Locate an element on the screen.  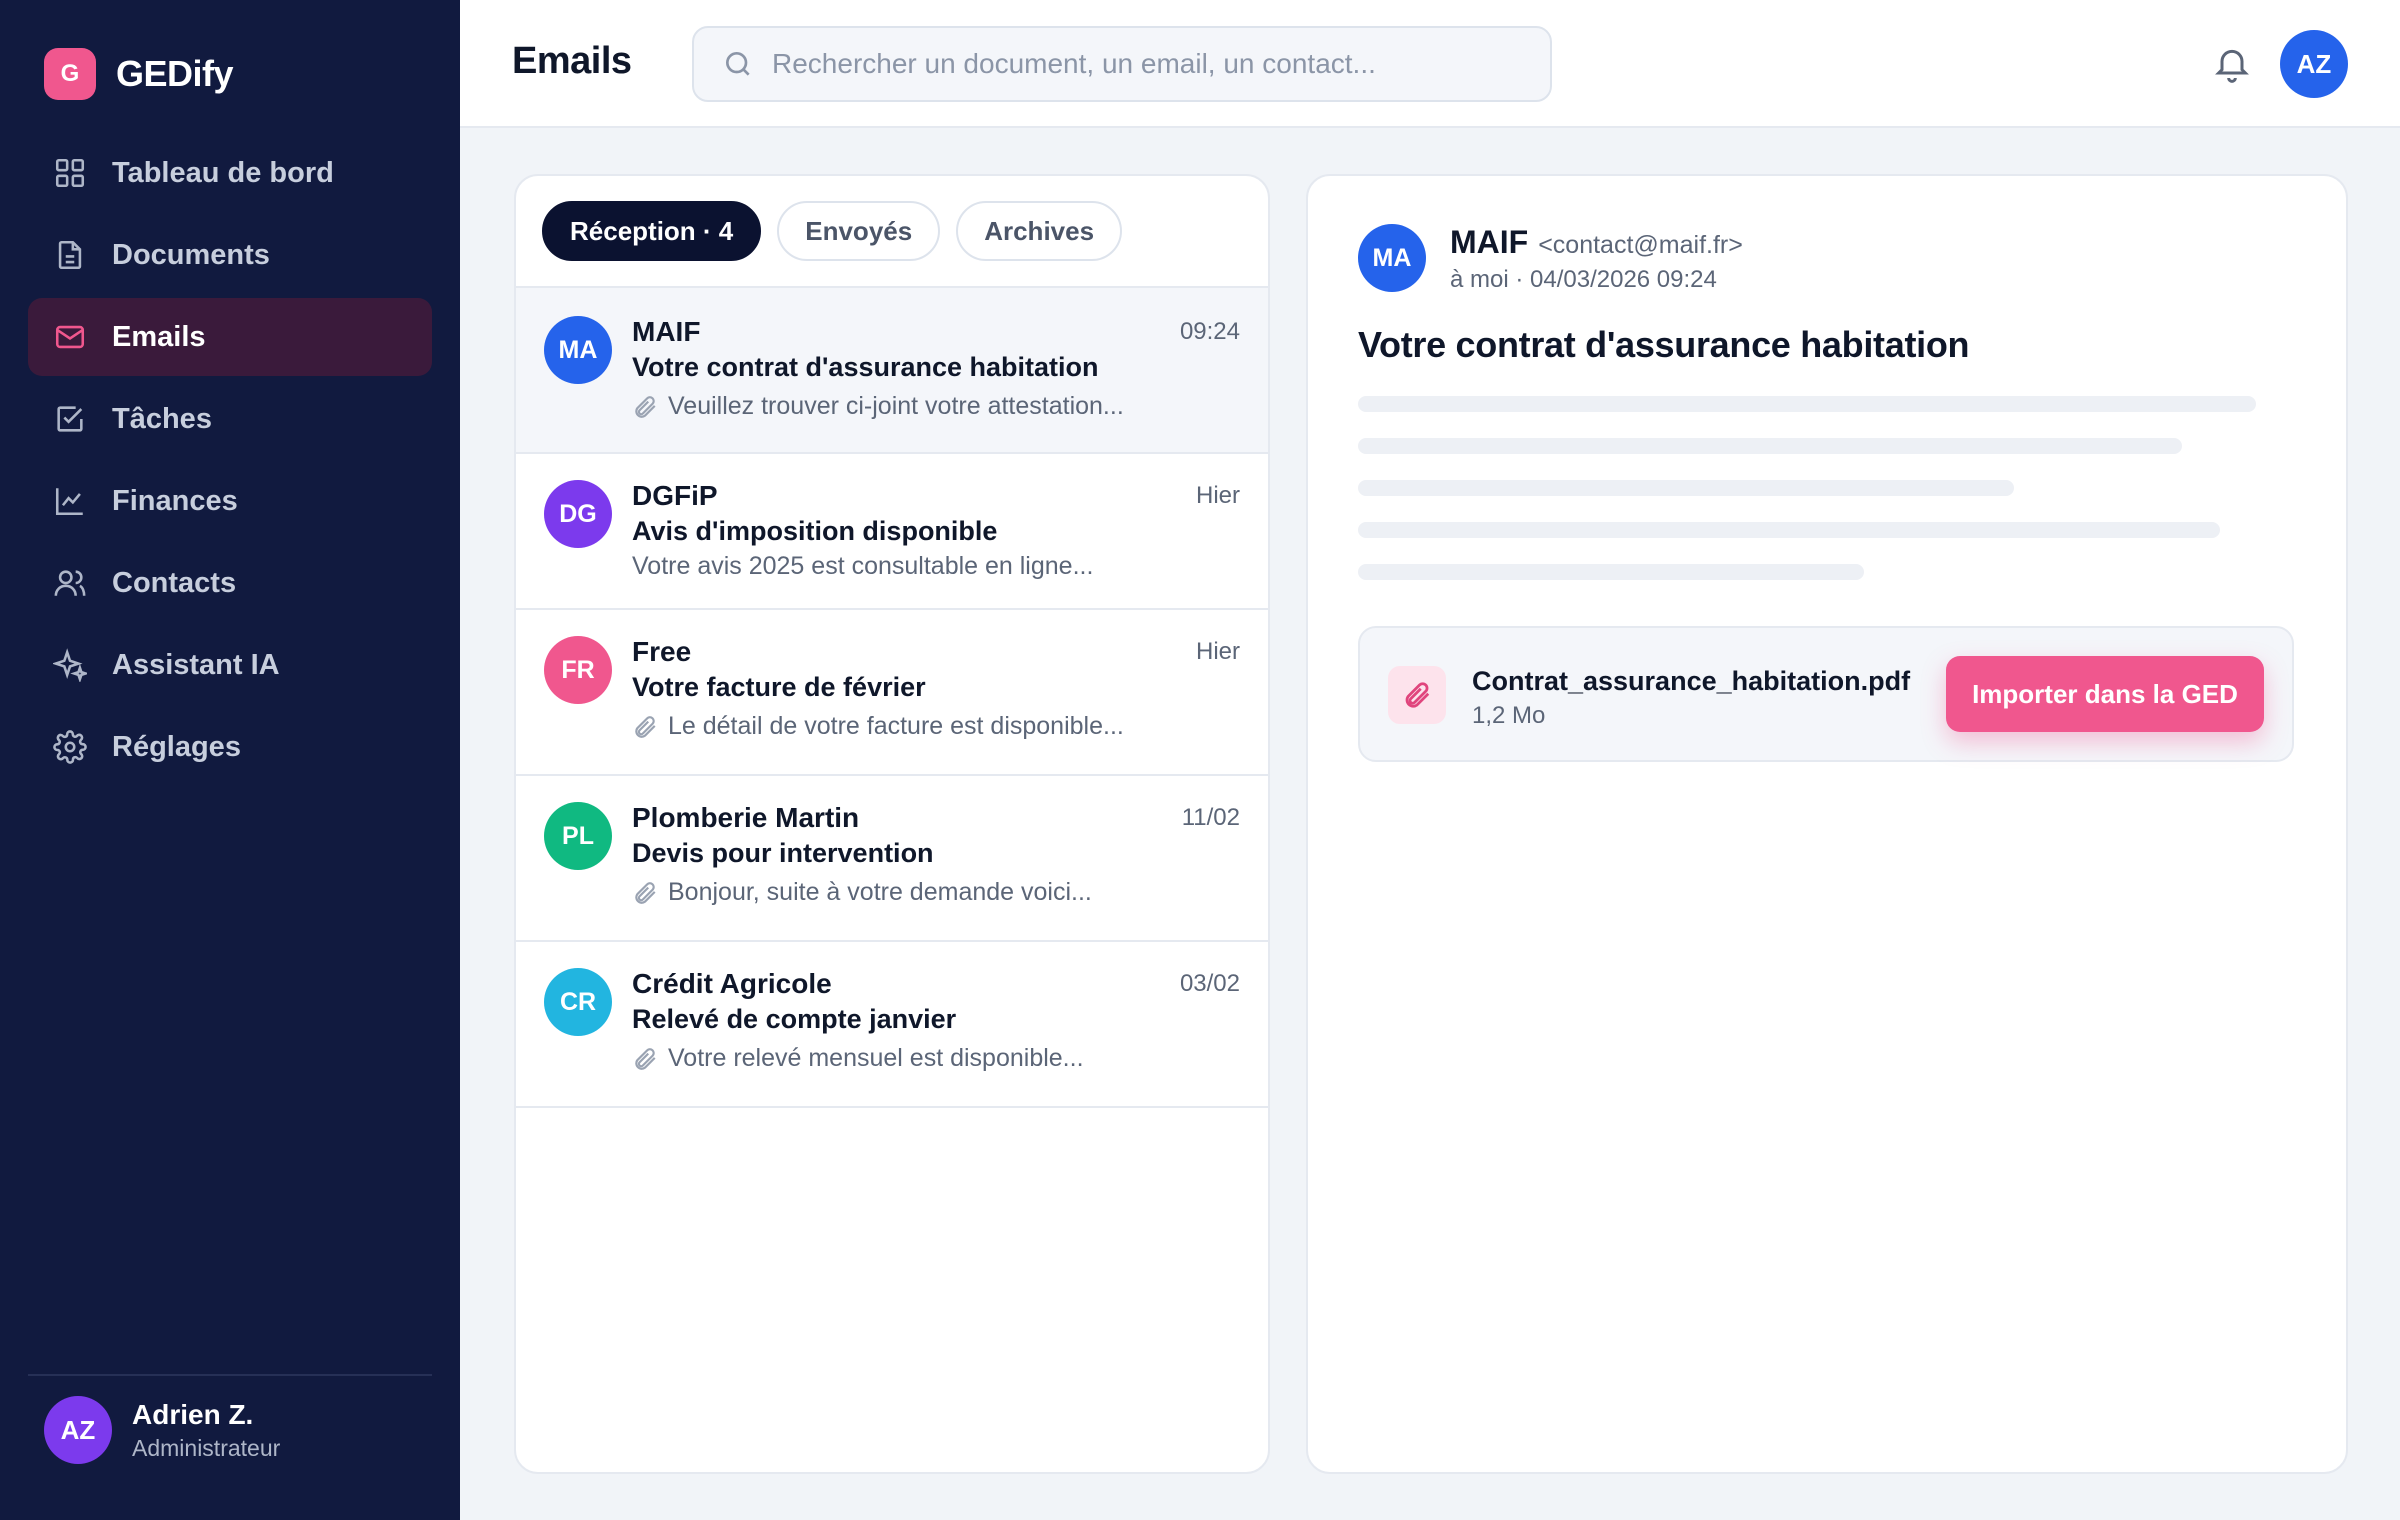
brand: G GEDify is located at coordinates (139, 74).